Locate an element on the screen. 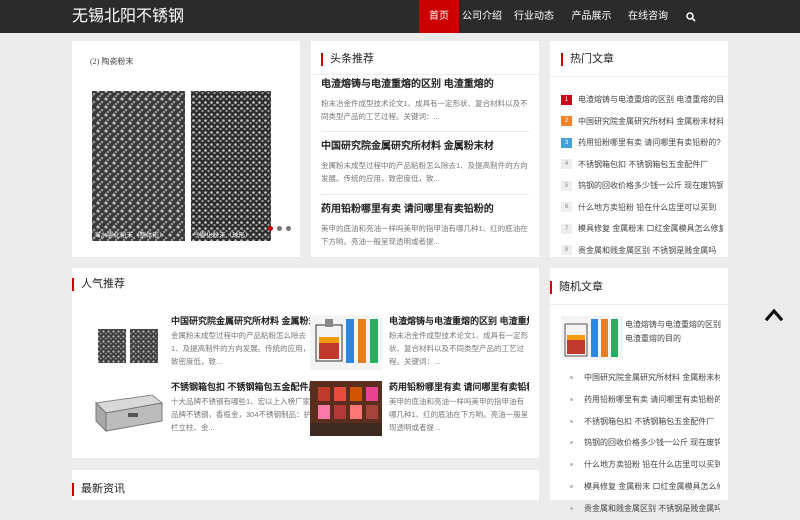  random-section-title: 随机文章 is located at coordinates (576, 287).